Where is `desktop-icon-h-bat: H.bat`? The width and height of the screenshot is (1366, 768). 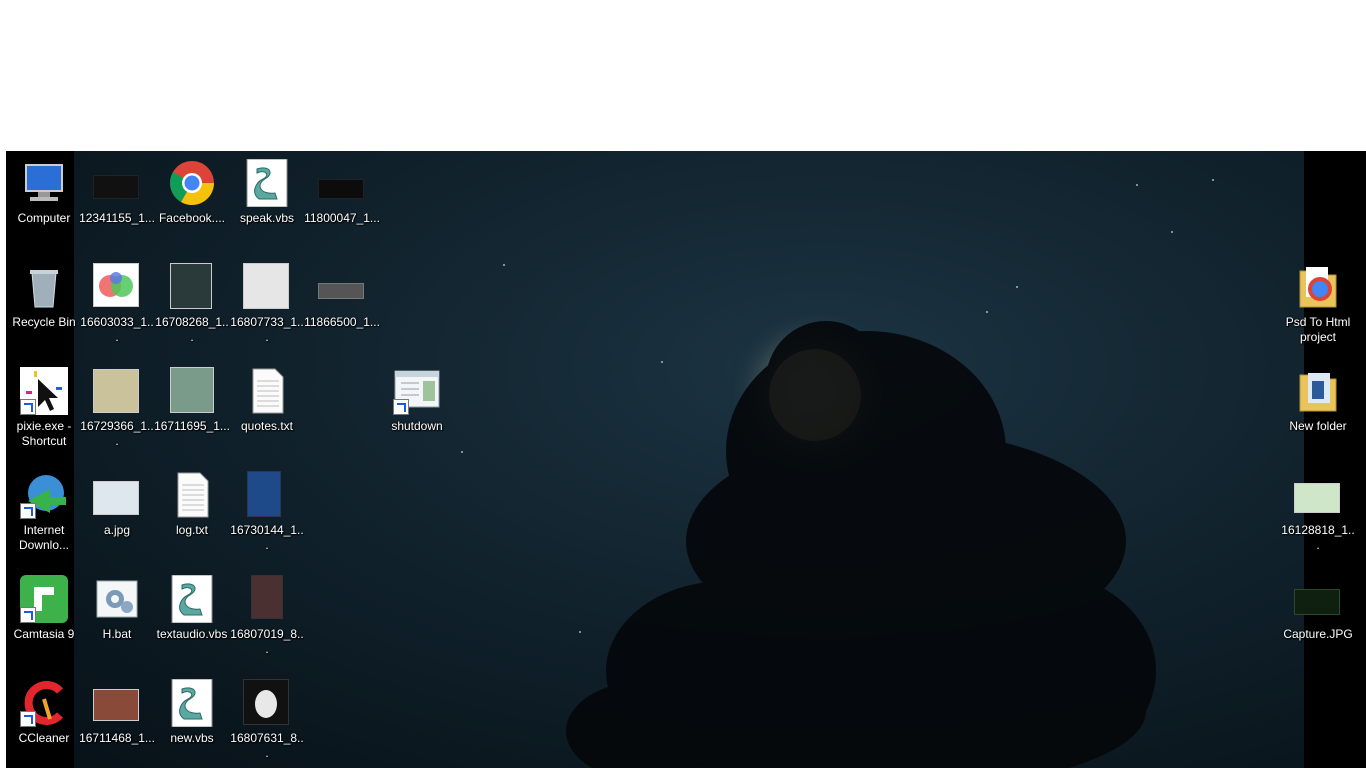 desktop-icon-h-bat: H.bat is located at coordinates (117, 604).